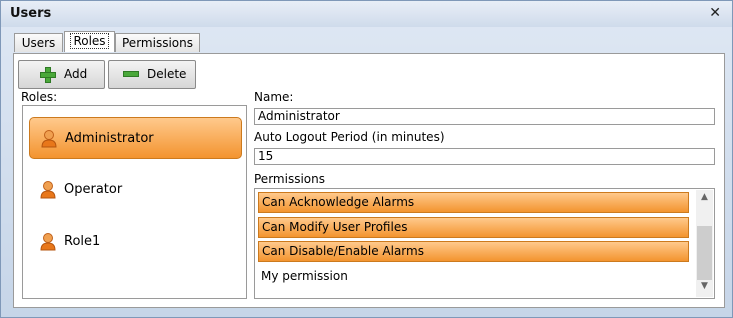  What do you see at coordinates (76, 74) in the screenshot?
I see `add-button-label: Add` at bounding box center [76, 74].